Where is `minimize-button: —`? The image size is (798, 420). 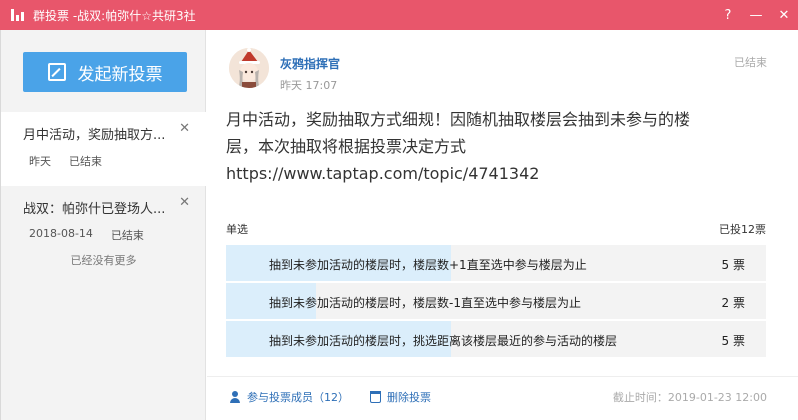
minimize-button: — is located at coordinates (756, 15).